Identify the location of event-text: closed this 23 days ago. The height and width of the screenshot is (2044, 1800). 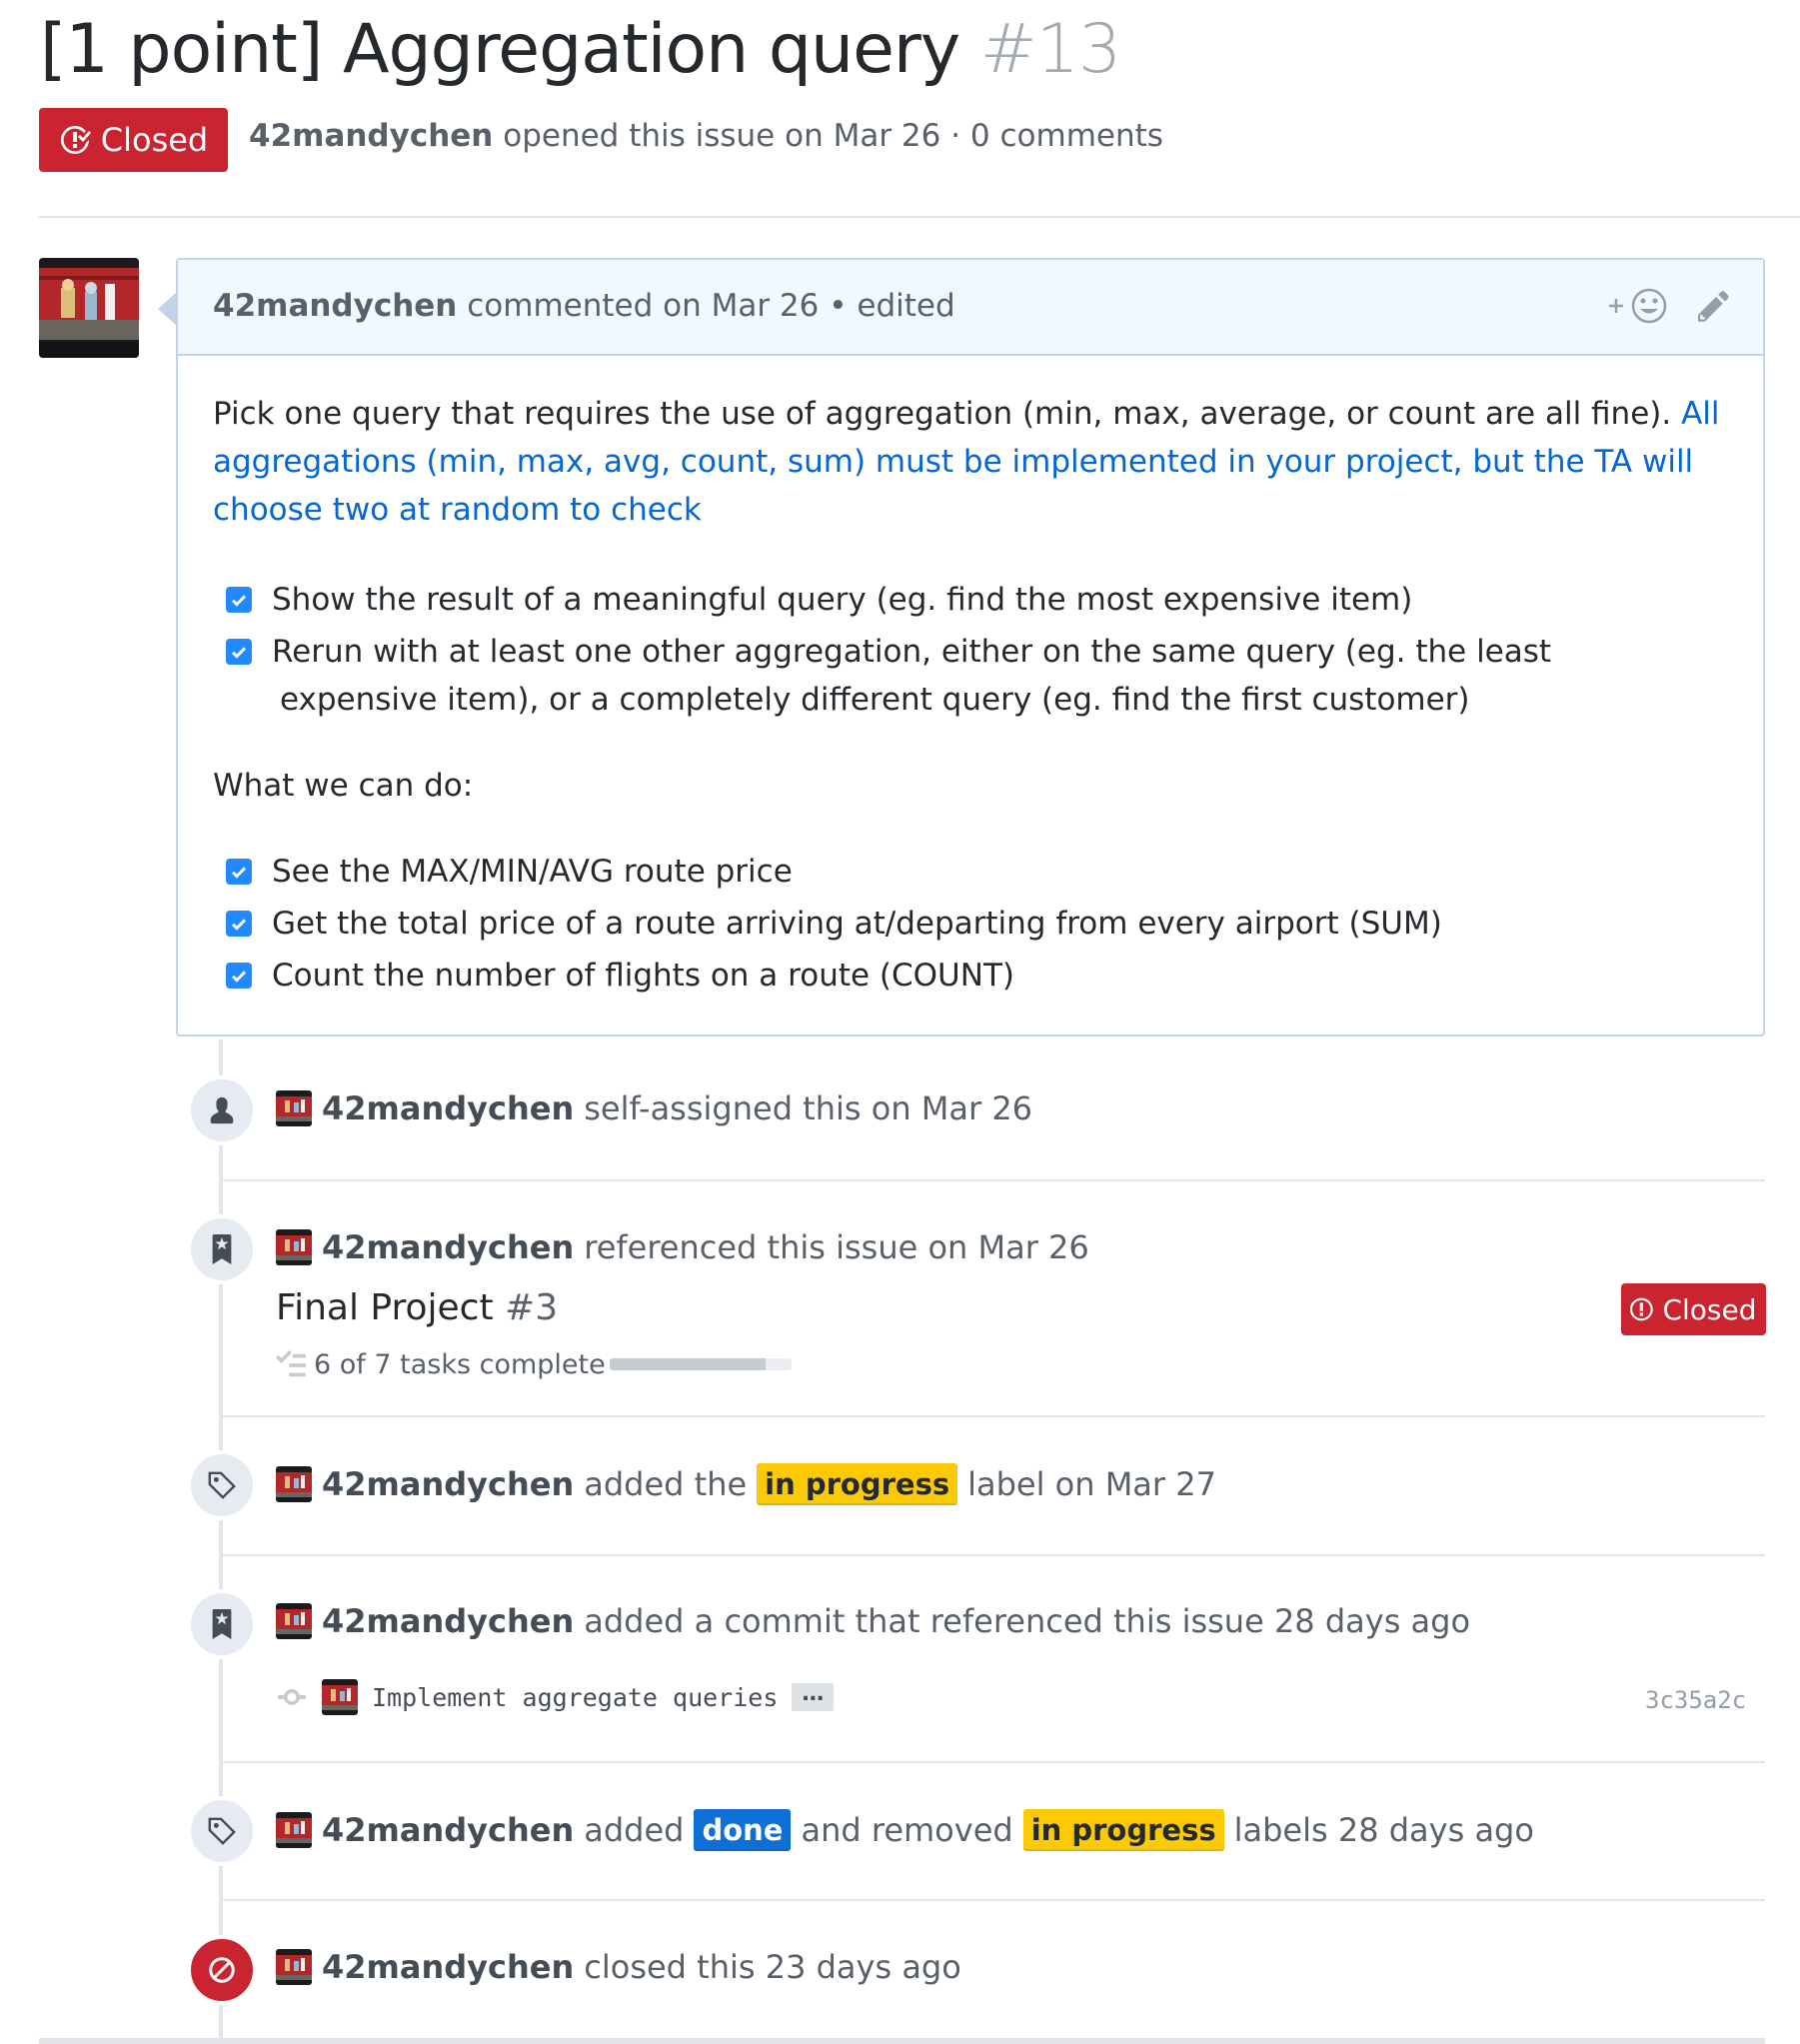
(773, 1967).